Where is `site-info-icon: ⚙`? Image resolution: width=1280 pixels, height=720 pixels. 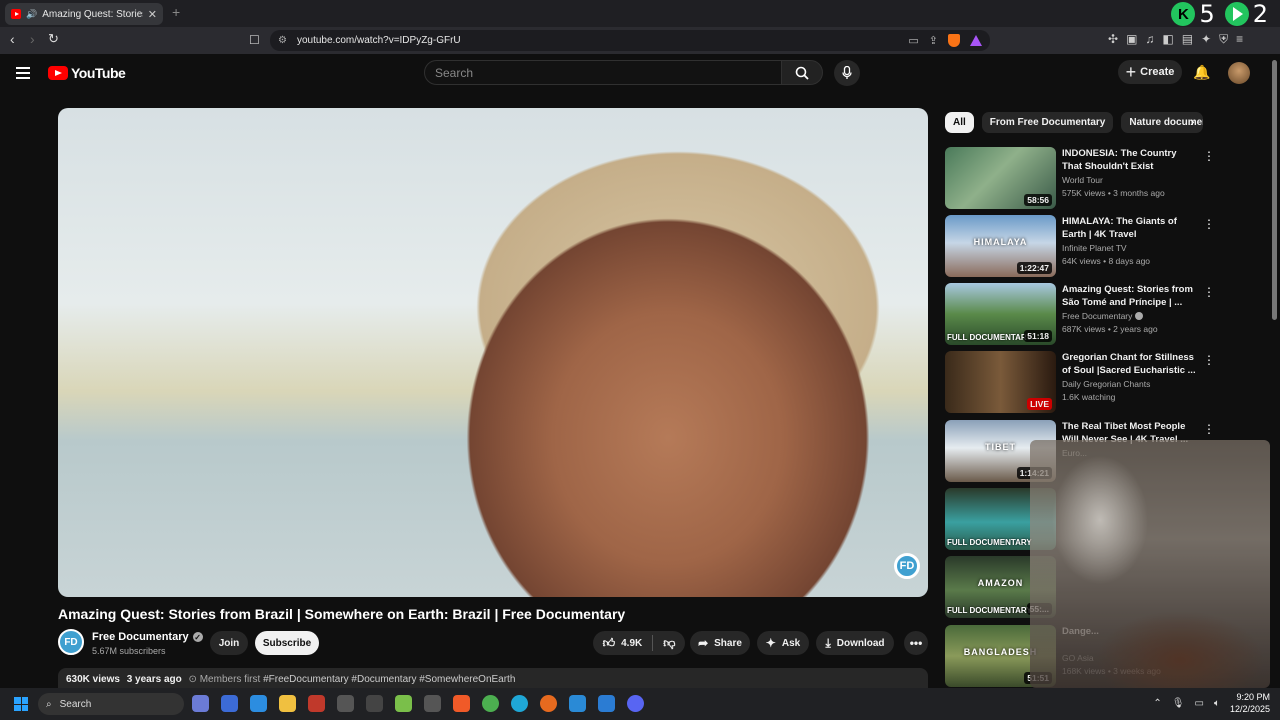
site-info-icon: ⚙ is located at coordinates (282, 40).